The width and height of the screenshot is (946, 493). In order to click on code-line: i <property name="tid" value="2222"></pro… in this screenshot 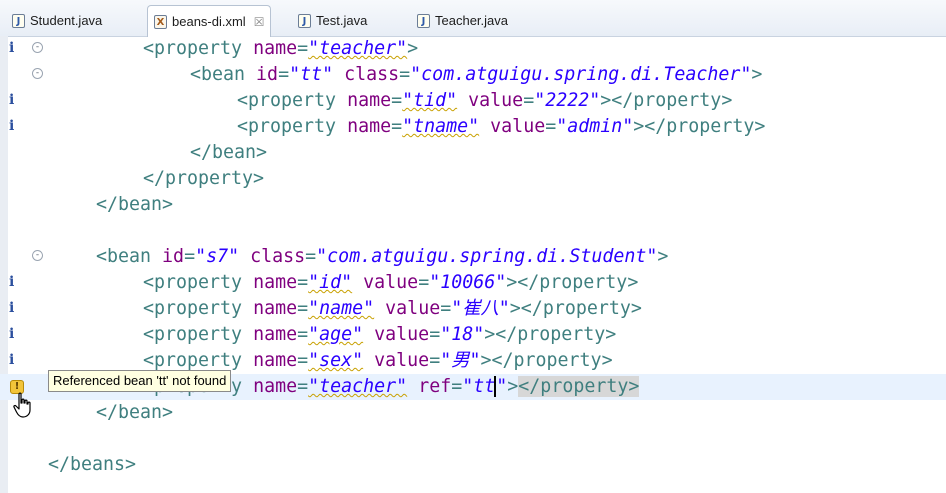, I will do `click(473, 101)`.